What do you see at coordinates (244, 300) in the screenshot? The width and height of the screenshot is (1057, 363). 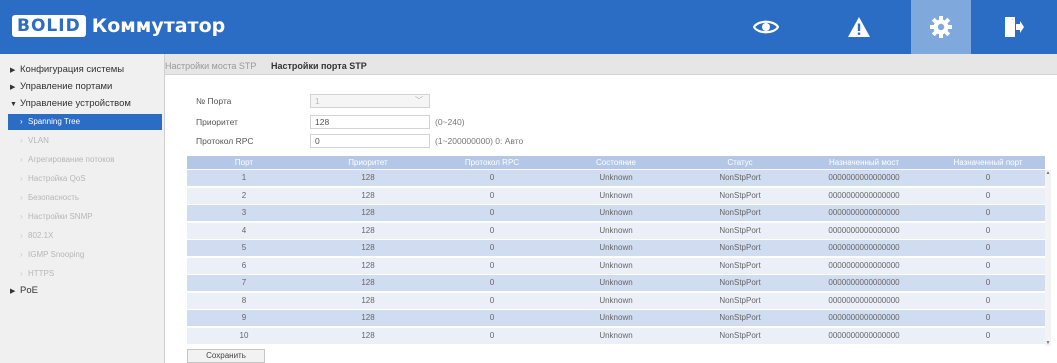 I see `table-cell: 8` at bounding box center [244, 300].